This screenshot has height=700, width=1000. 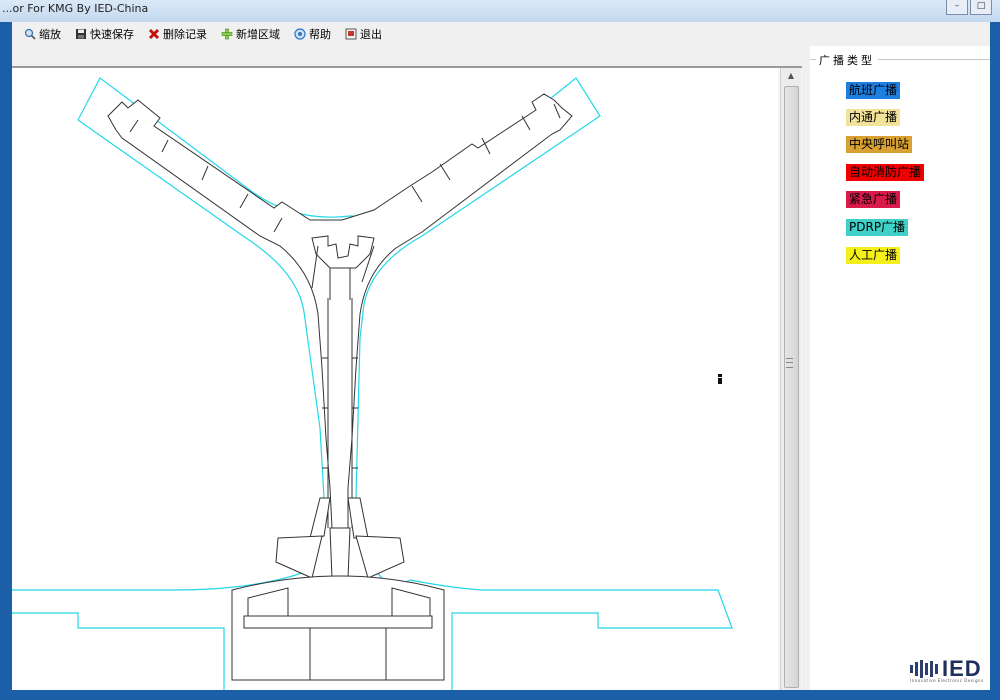 I want to click on add-area-button: 新增区域, so click(x=250, y=34).